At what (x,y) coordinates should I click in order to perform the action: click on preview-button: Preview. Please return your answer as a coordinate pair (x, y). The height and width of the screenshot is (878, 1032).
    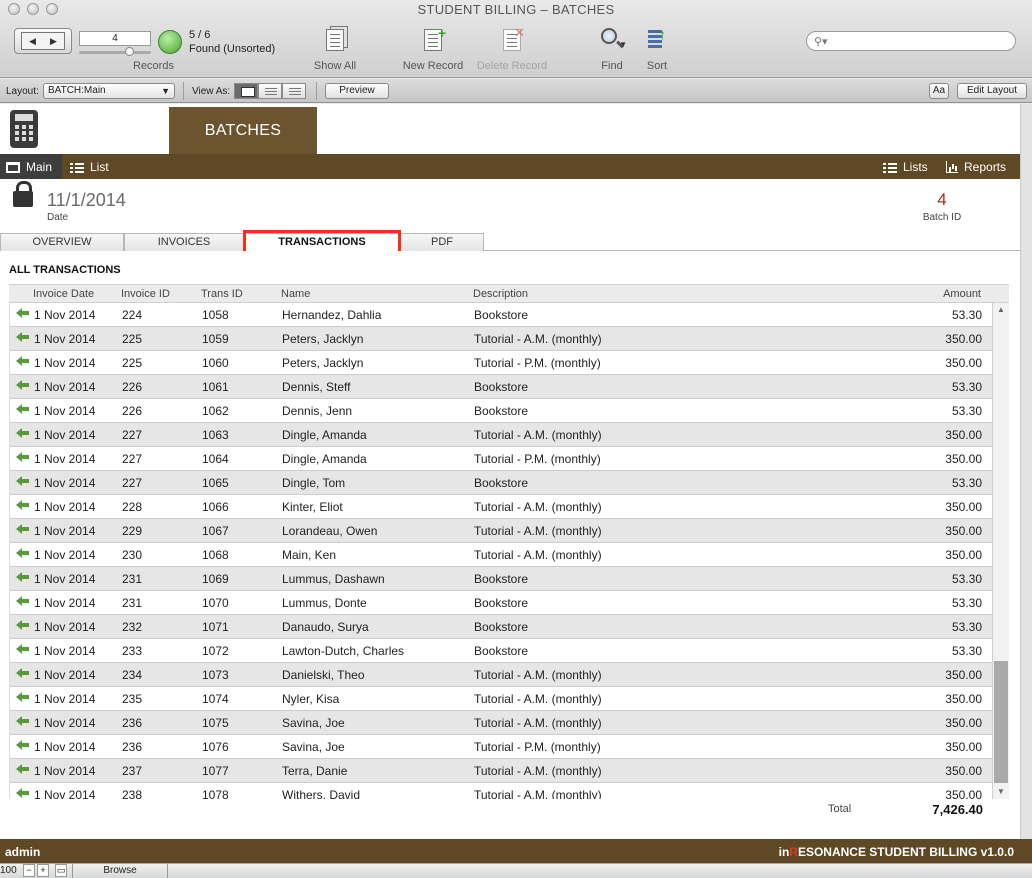
    Looking at the image, I should click on (357, 91).